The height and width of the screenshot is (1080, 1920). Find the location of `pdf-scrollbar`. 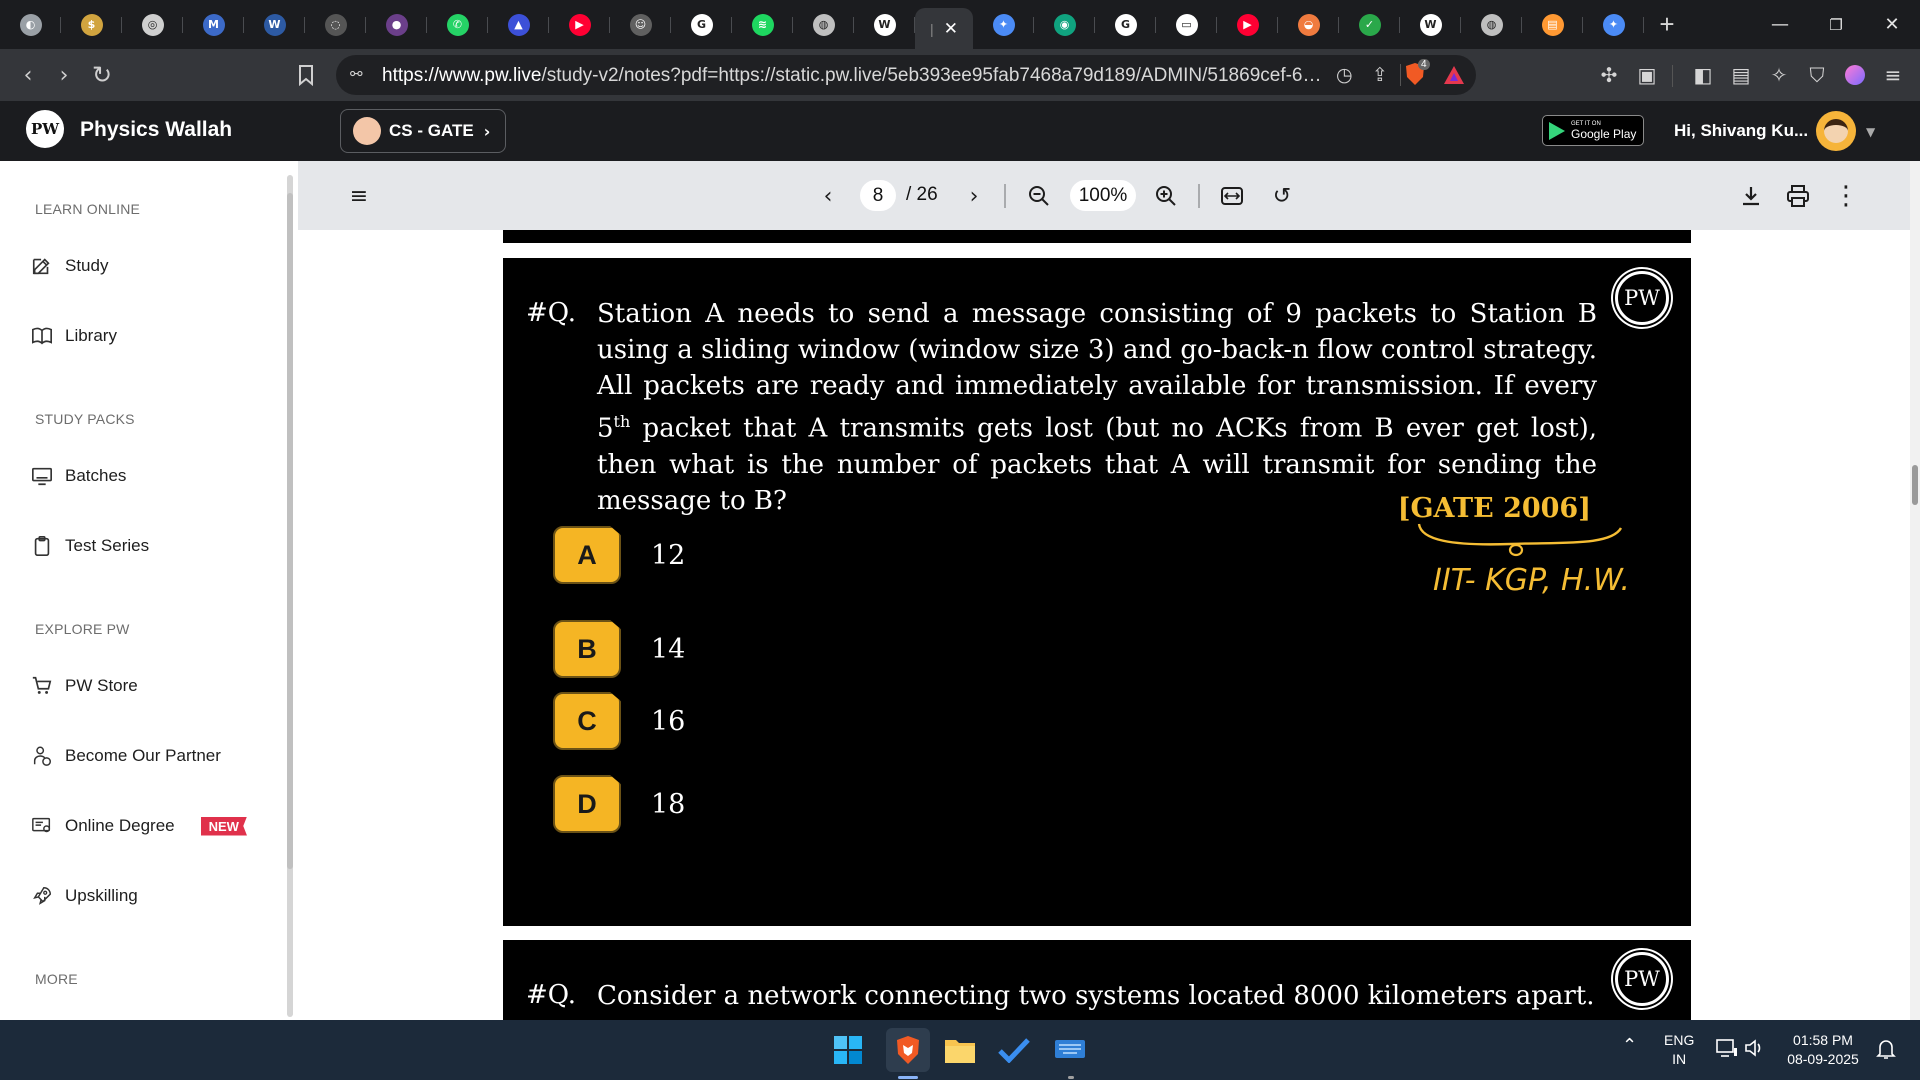

pdf-scrollbar is located at coordinates (1915, 590).